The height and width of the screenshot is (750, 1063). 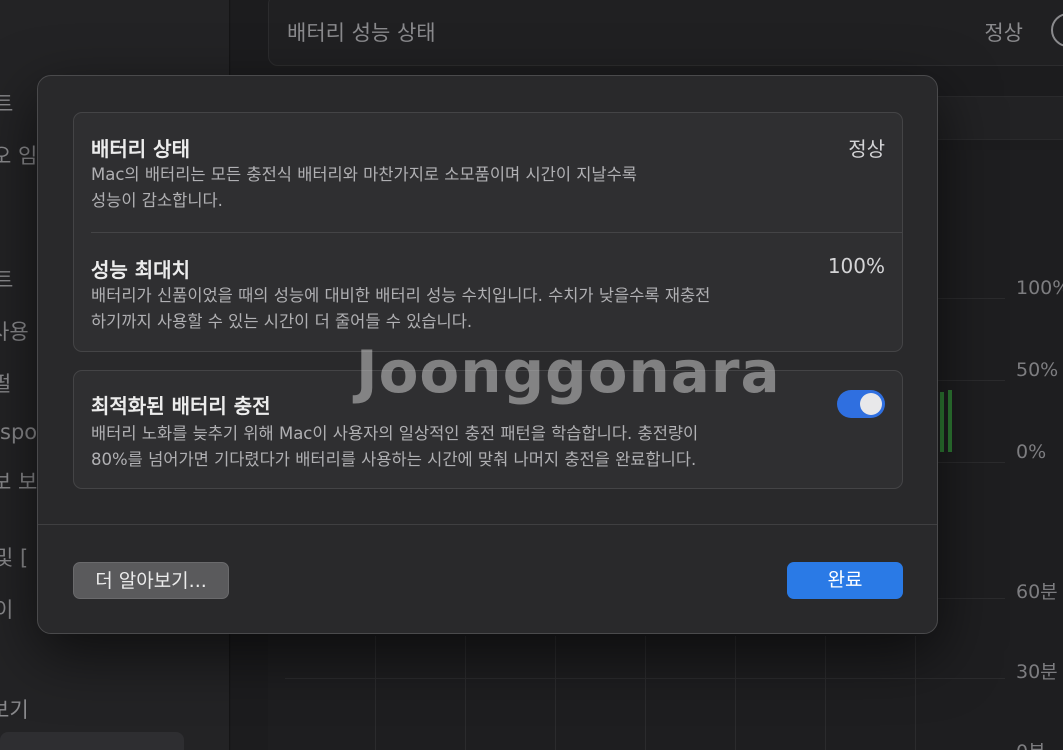 What do you see at coordinates (487, 524) in the screenshot?
I see `footer-divider` at bounding box center [487, 524].